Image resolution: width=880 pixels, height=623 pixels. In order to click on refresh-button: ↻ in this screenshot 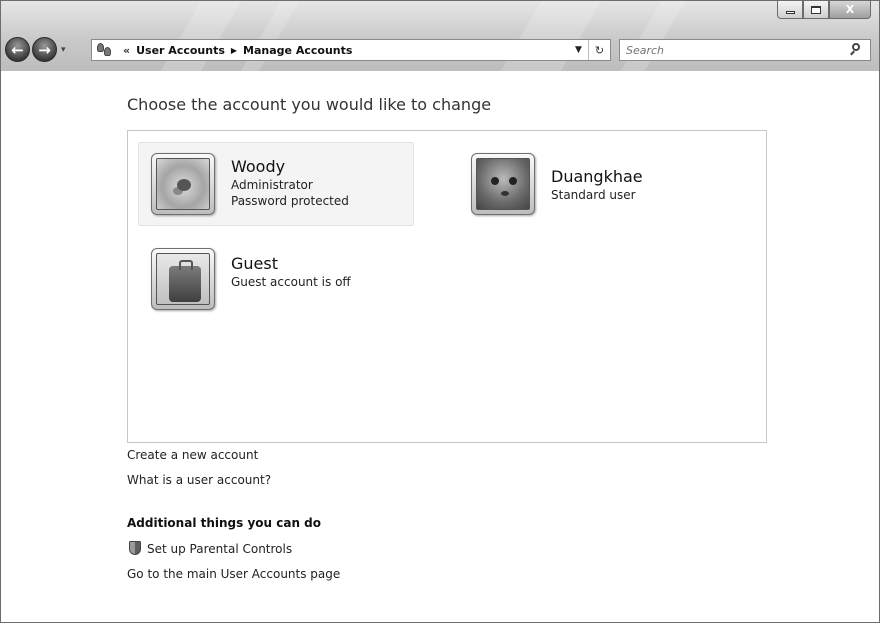, I will do `click(599, 50)`.